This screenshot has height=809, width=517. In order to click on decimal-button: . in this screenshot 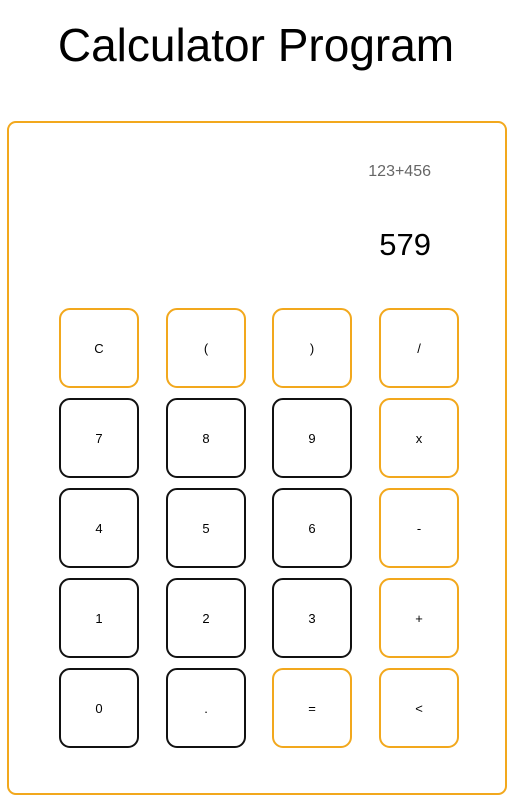, I will do `click(206, 708)`.